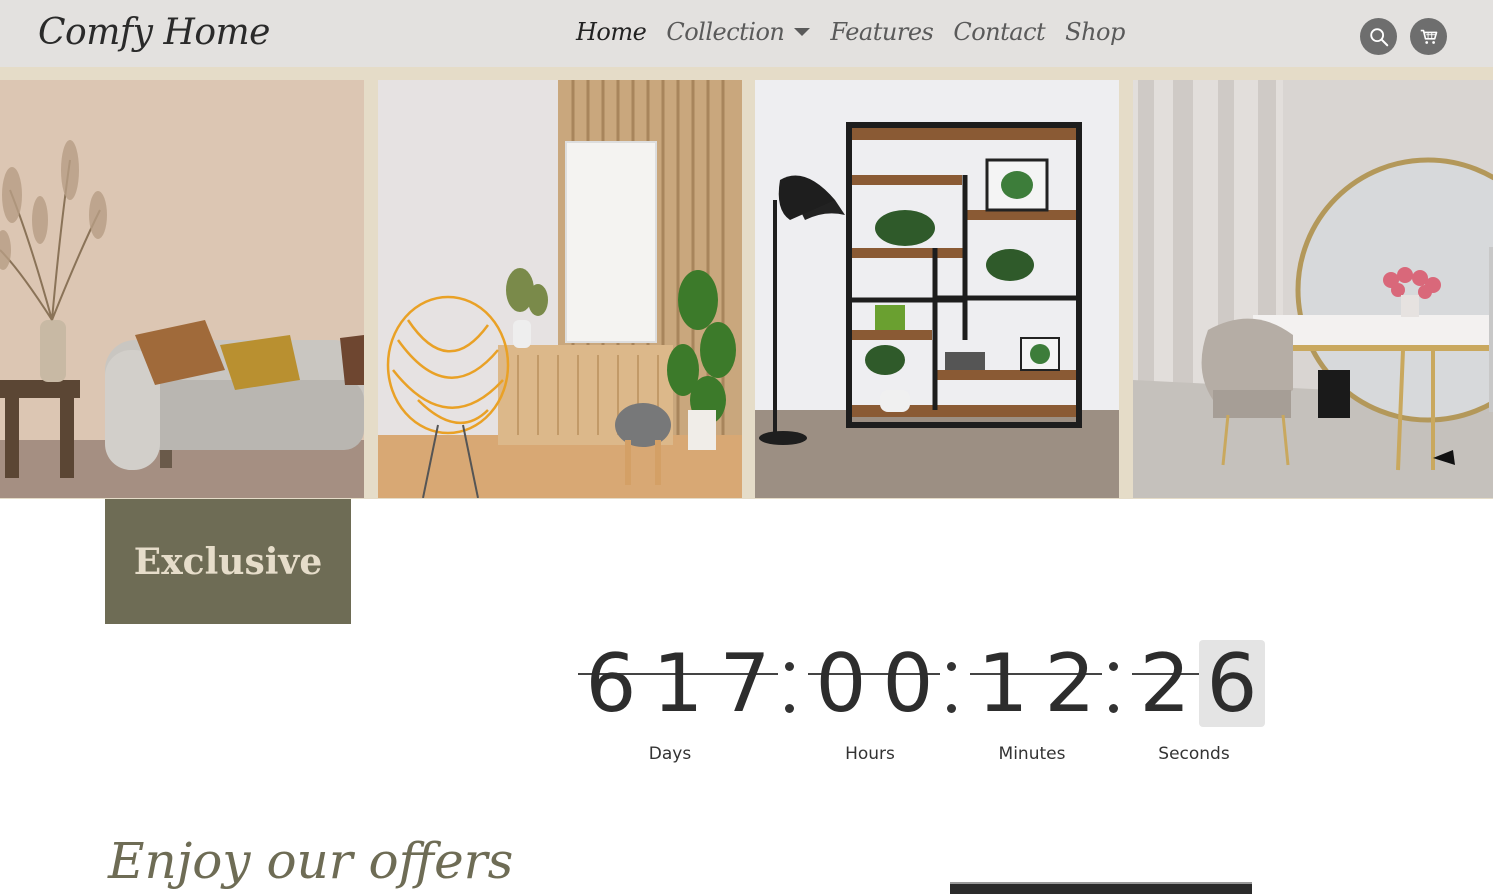 The width and height of the screenshot is (1497, 894). I want to click on offers-heading: Enjoy our offers, so click(311, 861).